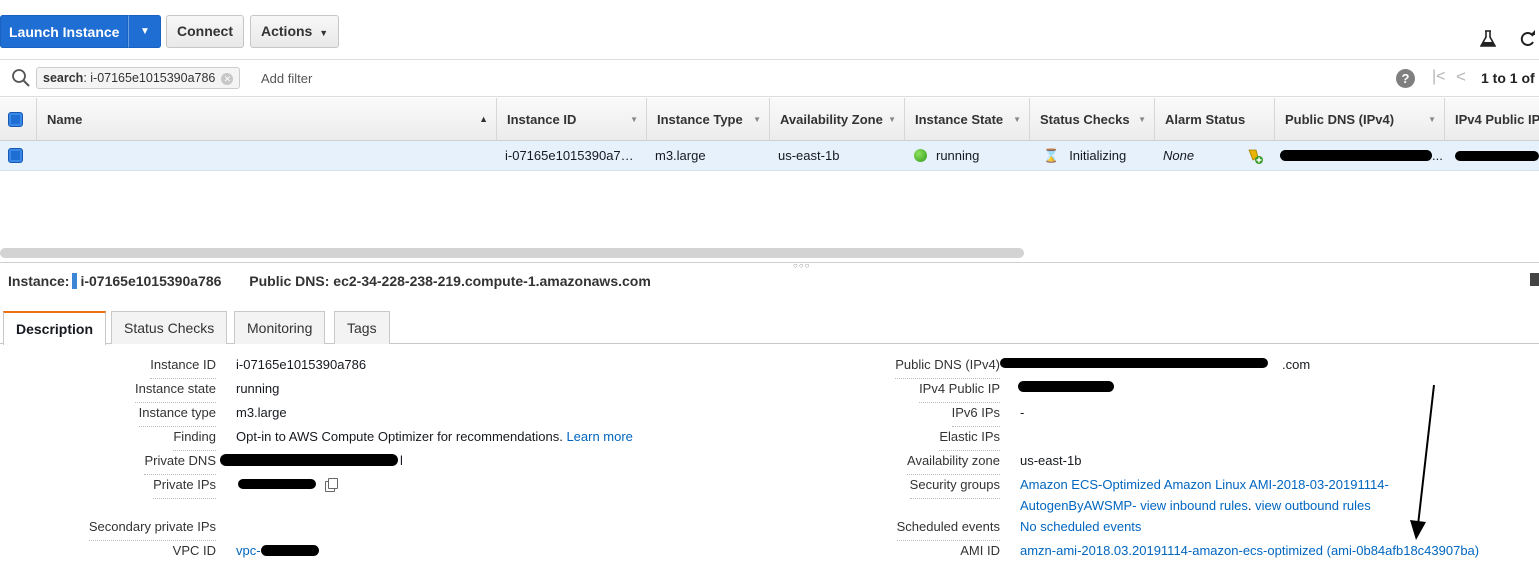 The width and height of the screenshot is (1539, 564). What do you see at coordinates (1488, 39) in the screenshot?
I see `flask-icon` at bounding box center [1488, 39].